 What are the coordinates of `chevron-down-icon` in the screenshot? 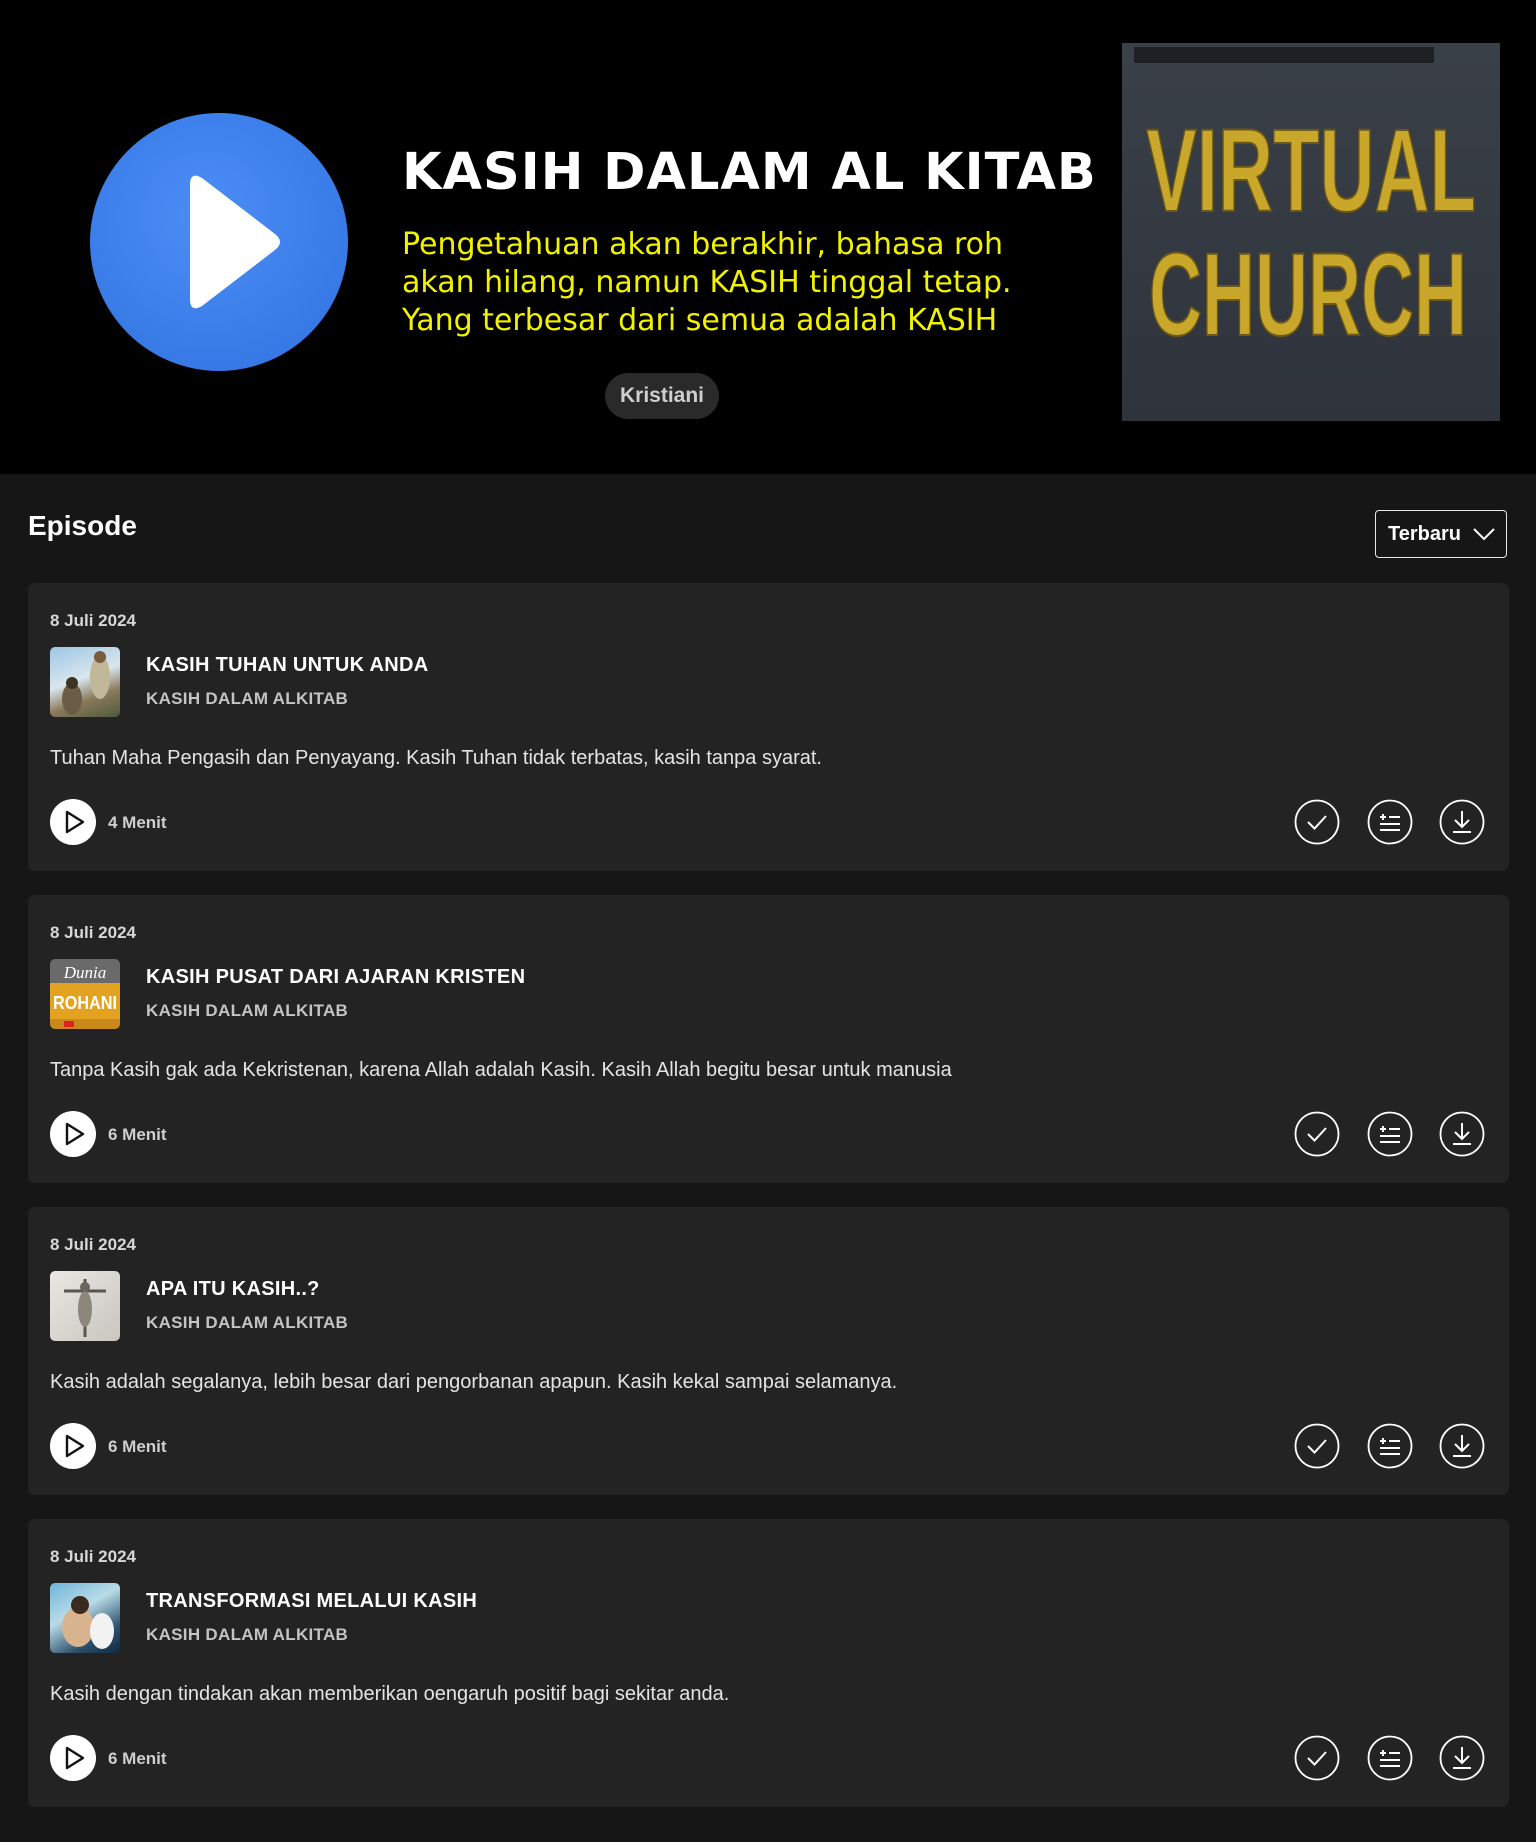 It's located at (1484, 534).